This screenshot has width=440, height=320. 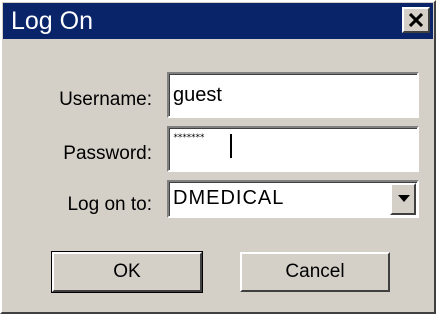 I want to click on dropdown-button, so click(x=403, y=199).